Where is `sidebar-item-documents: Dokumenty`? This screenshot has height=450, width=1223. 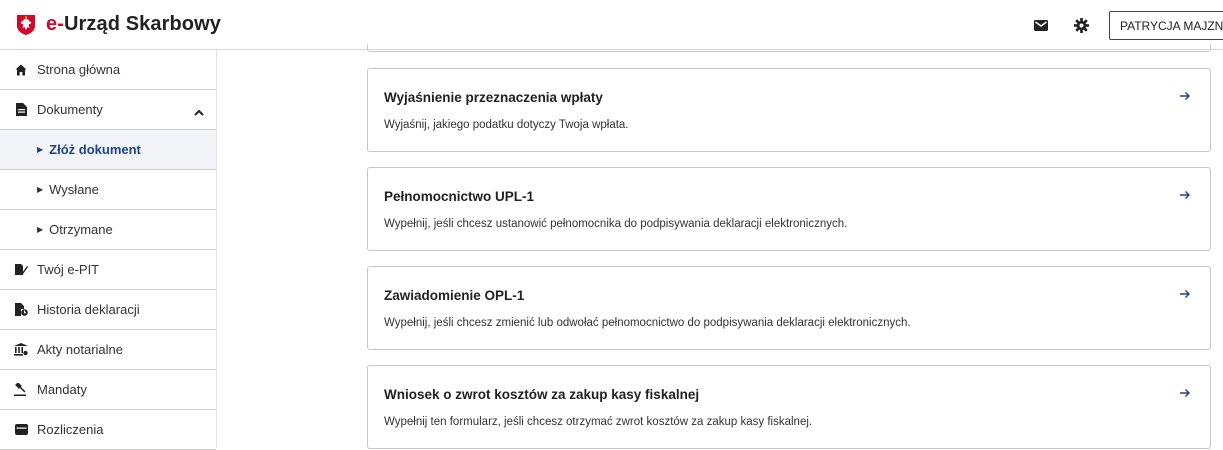
sidebar-item-documents: Dokumenty is located at coordinates (108, 110).